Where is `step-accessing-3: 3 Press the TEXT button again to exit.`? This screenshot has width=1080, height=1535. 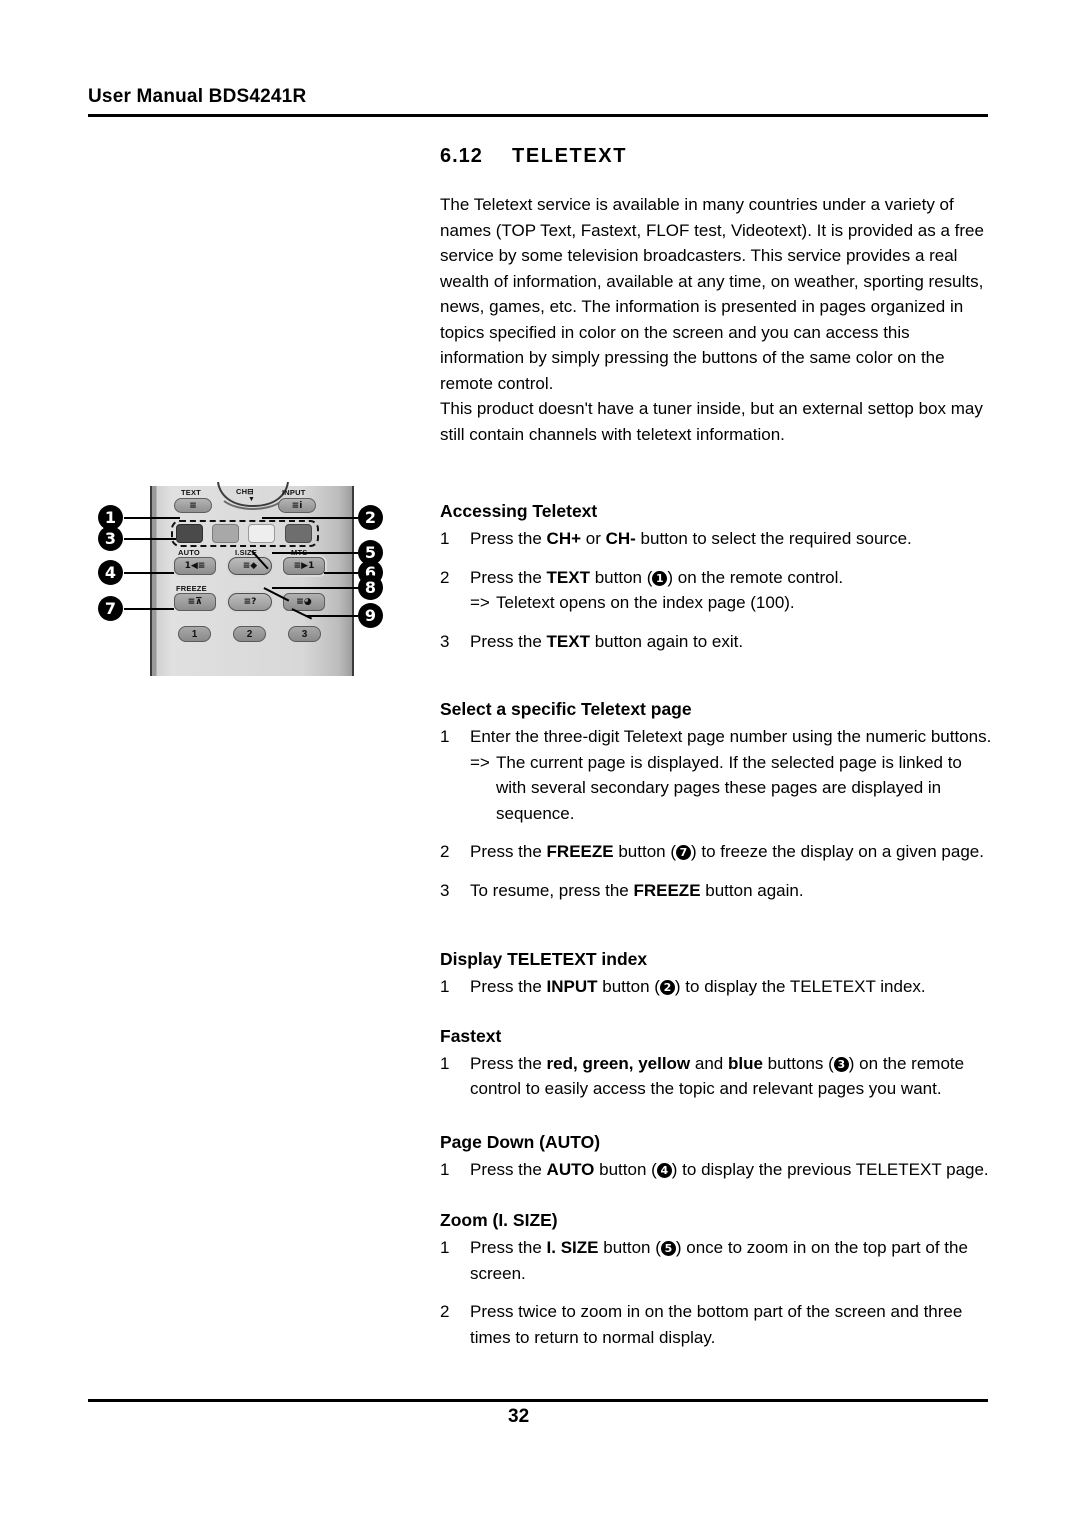
step-accessing-3: 3 Press the TEXT button again to exit. is located at coordinates (716, 642).